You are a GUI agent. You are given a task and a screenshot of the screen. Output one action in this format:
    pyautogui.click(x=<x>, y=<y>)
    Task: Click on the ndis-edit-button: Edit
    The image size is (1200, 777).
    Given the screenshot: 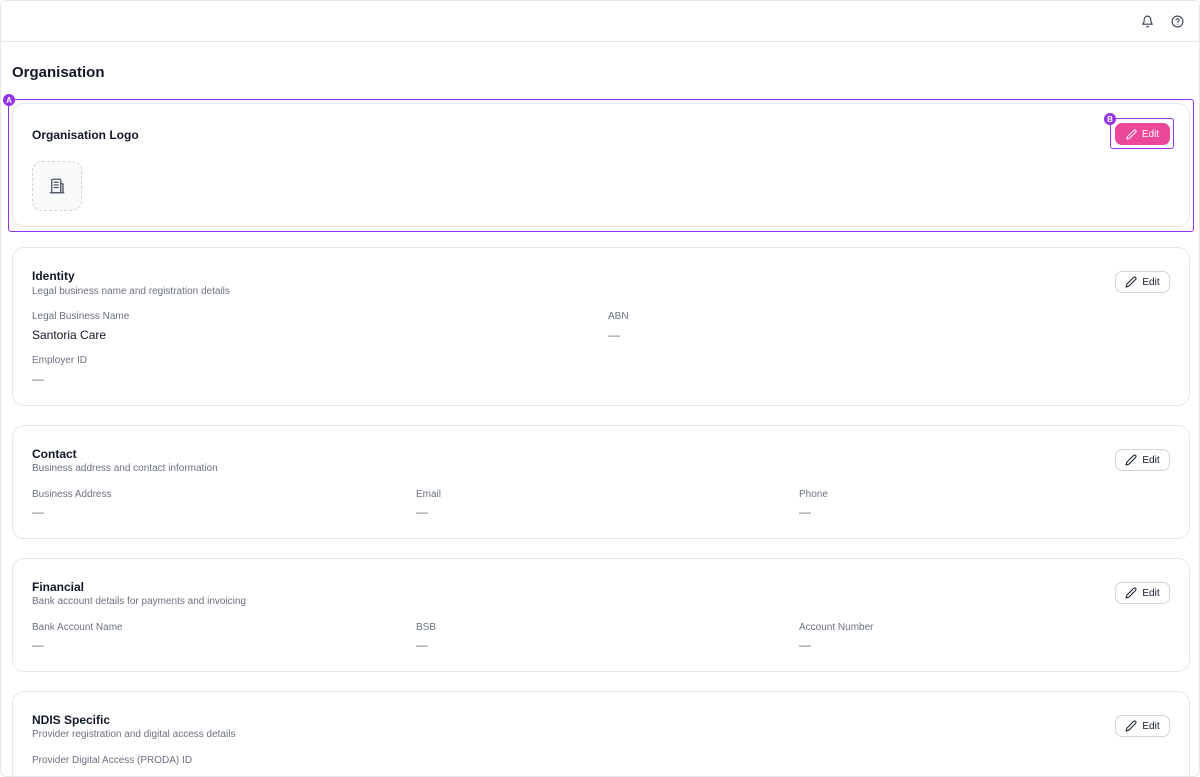 What is the action you would take?
    pyautogui.click(x=1142, y=726)
    